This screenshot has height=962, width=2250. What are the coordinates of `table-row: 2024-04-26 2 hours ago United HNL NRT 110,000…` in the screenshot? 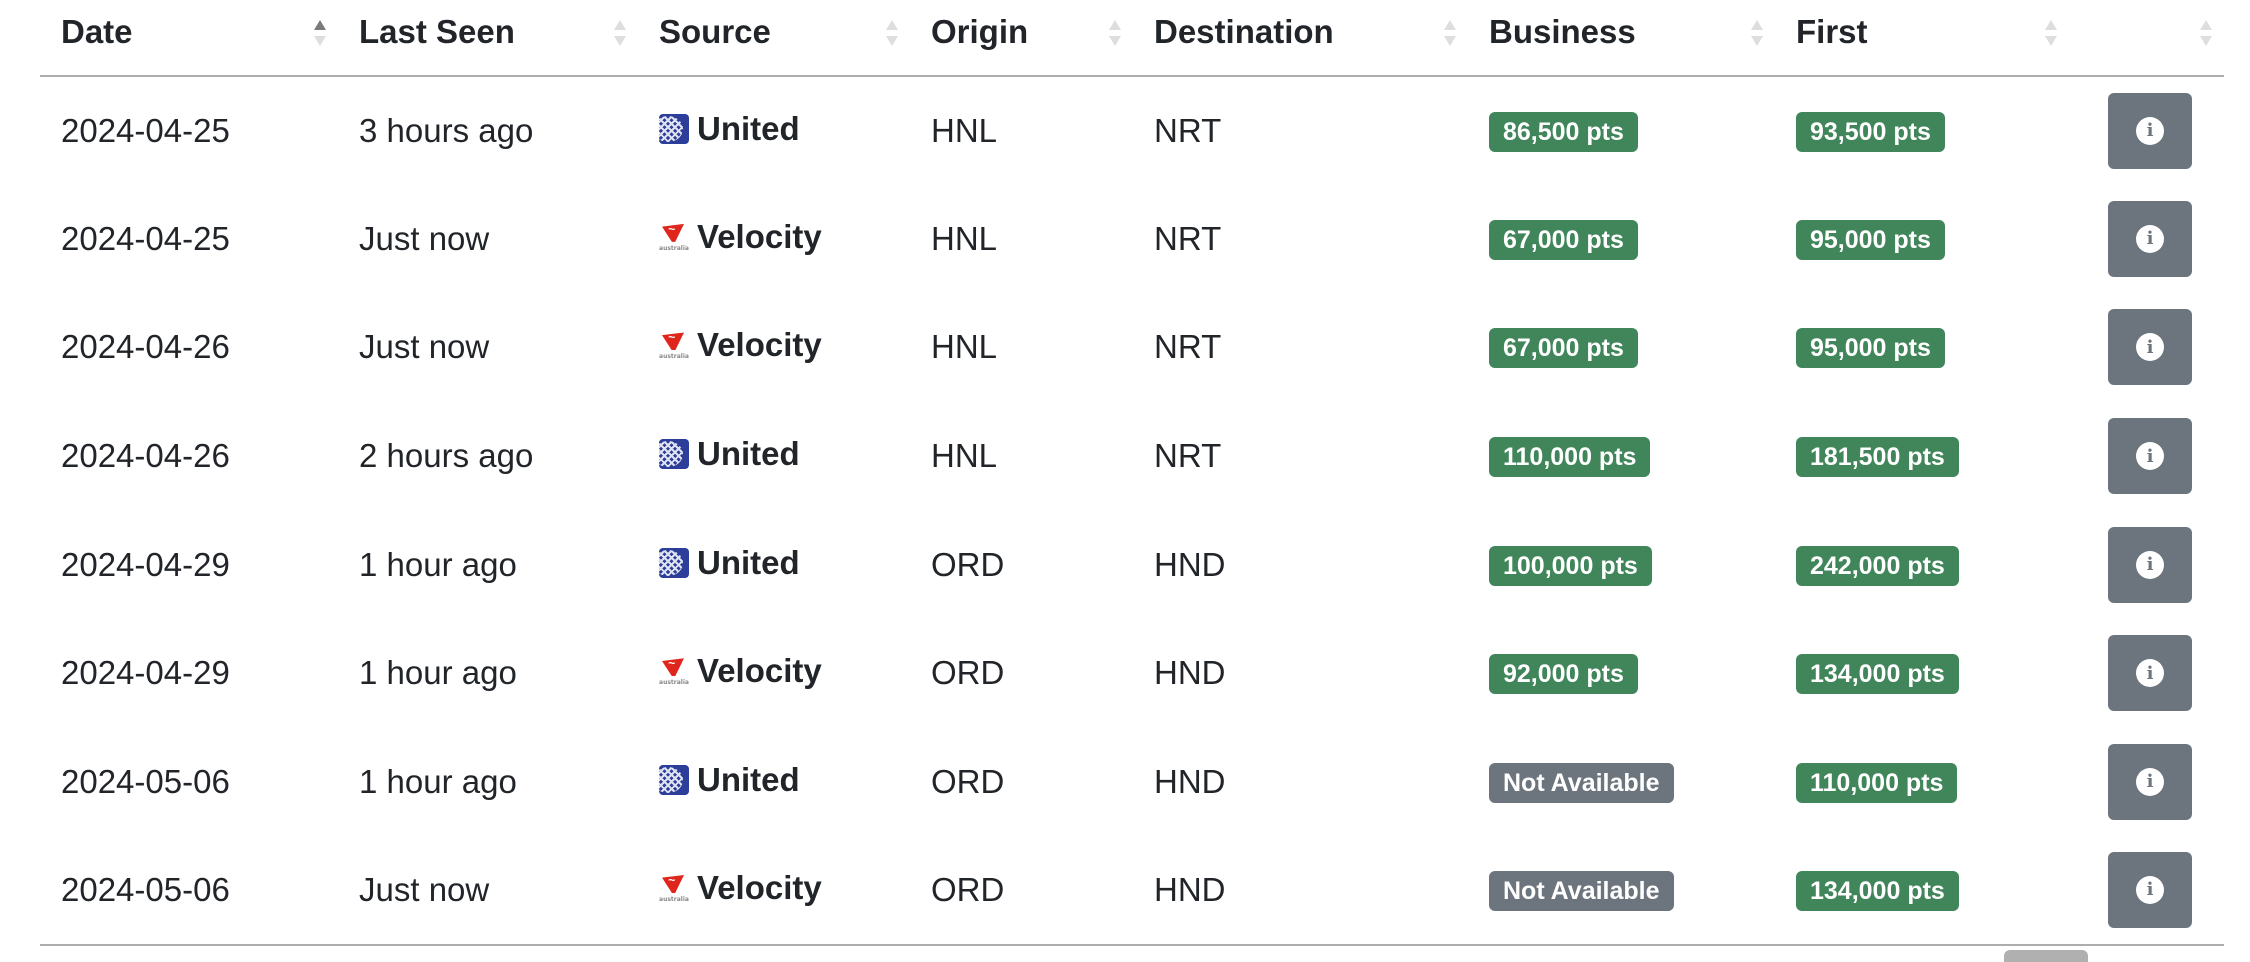 It's located at (1132, 456).